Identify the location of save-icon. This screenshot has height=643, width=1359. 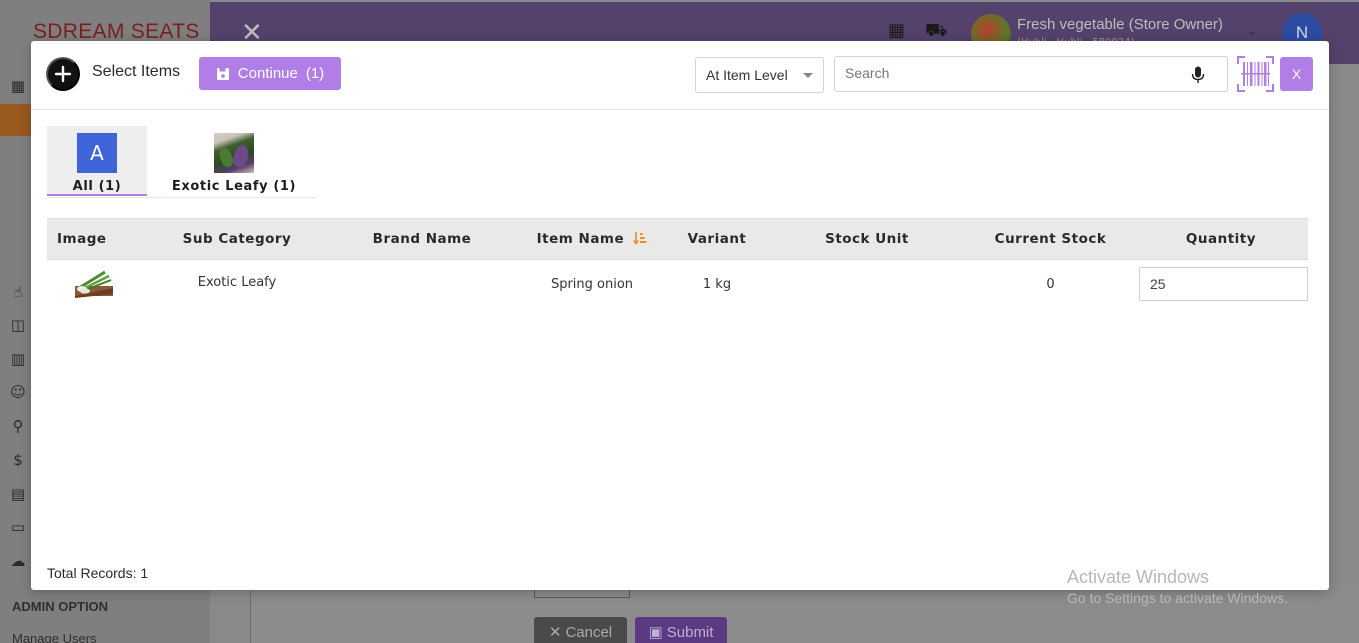
(222, 73).